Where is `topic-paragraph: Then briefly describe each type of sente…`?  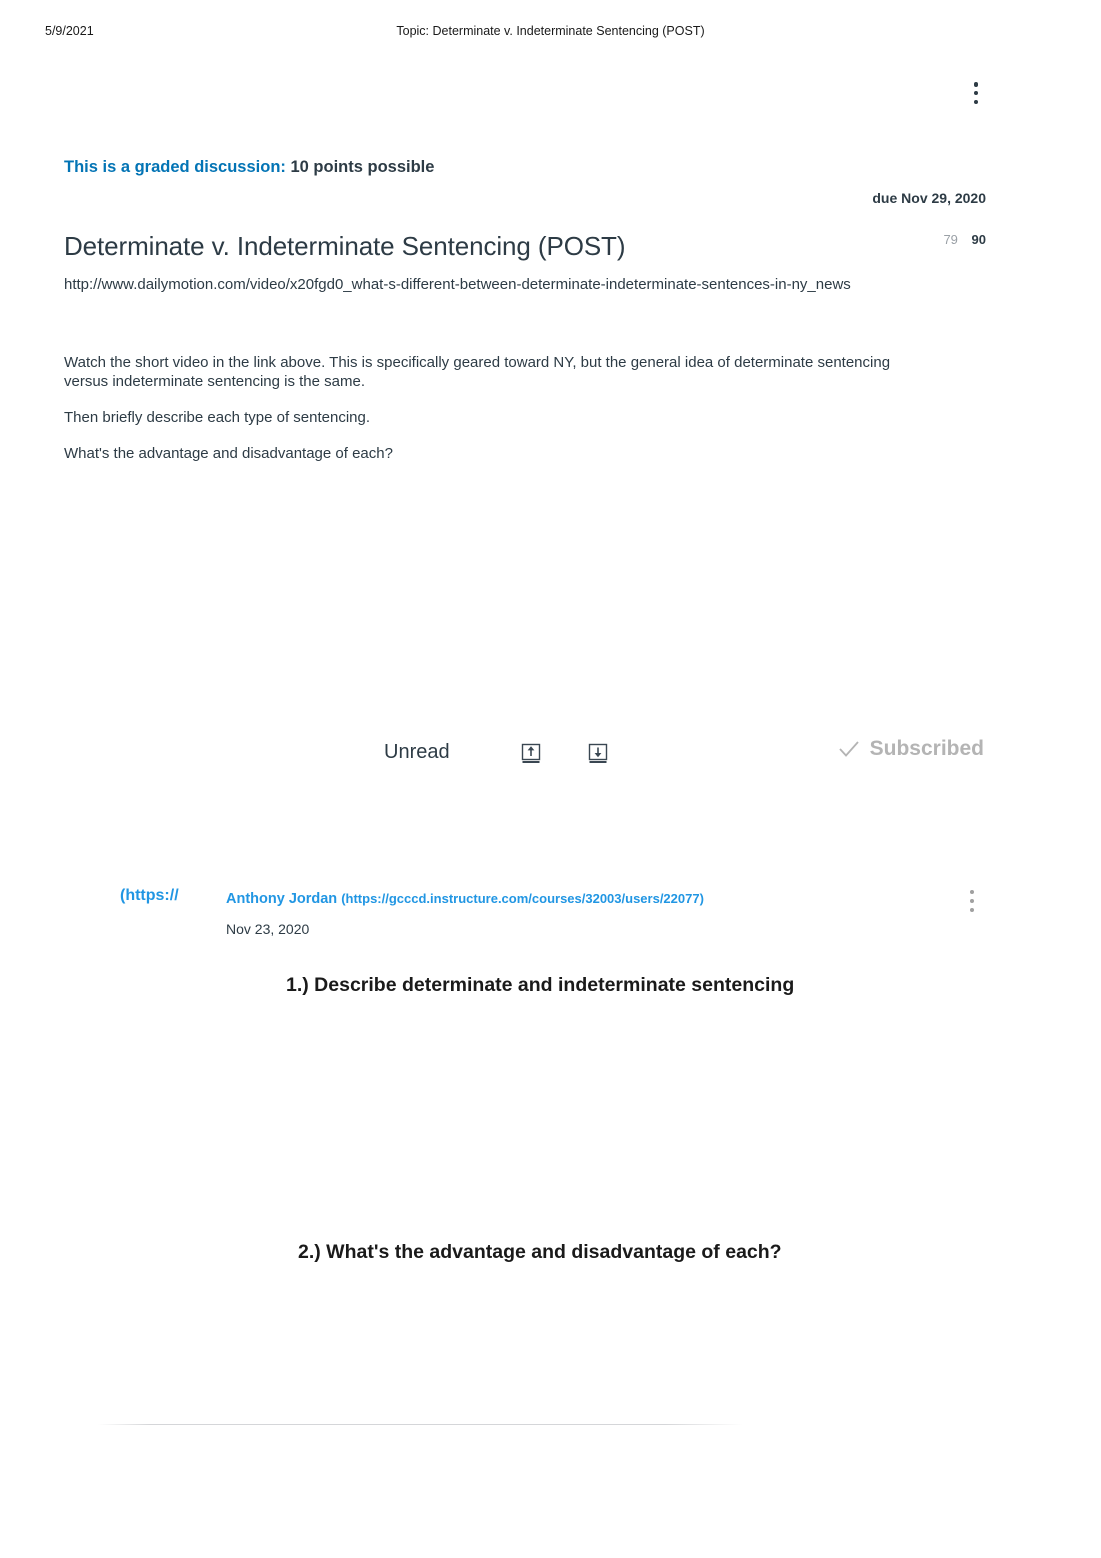
topic-paragraph: Then briefly describe each type of sente… is located at coordinates (217, 417).